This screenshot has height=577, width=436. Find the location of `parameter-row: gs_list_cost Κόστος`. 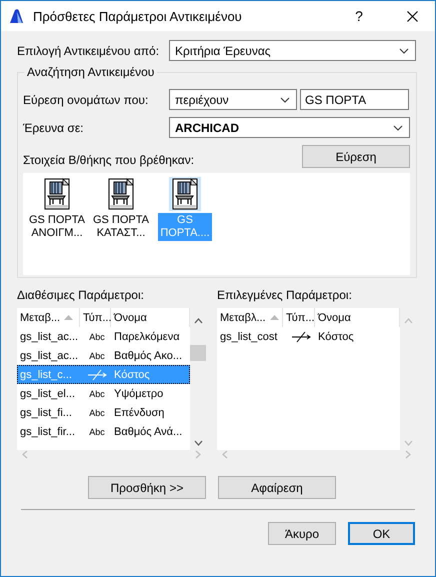

parameter-row: gs_list_cost Κόστος is located at coordinates (308, 336).